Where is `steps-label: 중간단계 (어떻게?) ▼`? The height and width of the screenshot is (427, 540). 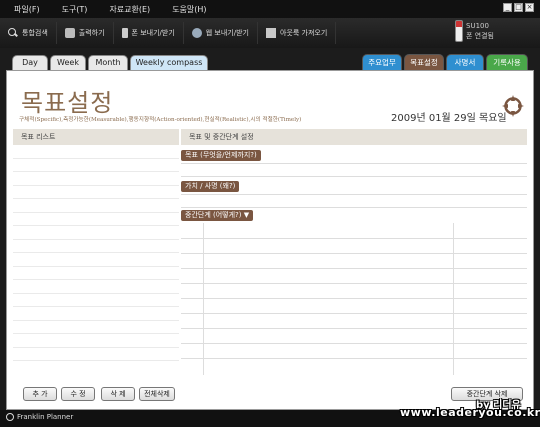 steps-label: 중간단계 (어떻게?) ▼ is located at coordinates (217, 215).